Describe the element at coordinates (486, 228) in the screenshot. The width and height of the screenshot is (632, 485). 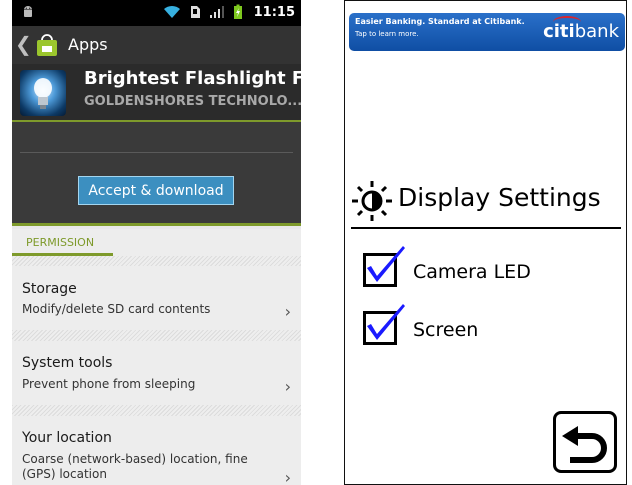
I see `heading-divider` at that location.